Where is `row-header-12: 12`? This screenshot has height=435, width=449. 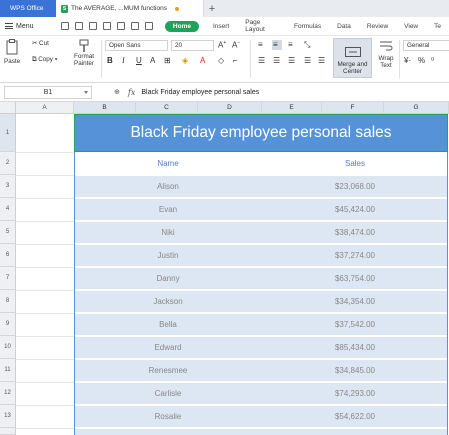 row-header-12: 12 is located at coordinates (8, 393).